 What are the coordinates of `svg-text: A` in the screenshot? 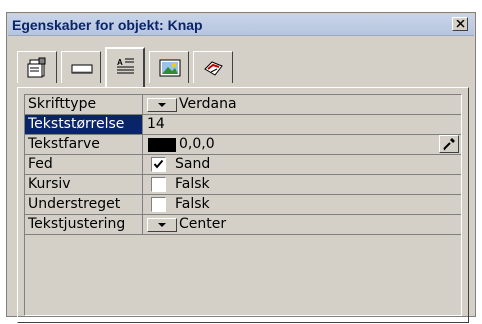 It's located at (120, 62).